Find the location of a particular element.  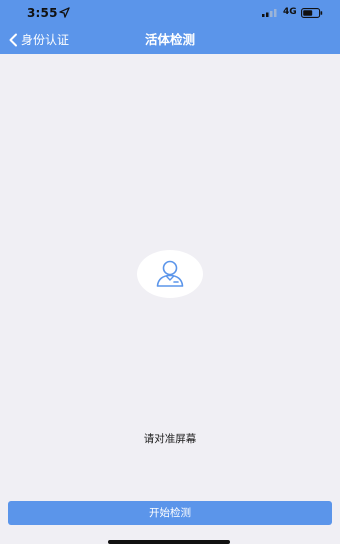

start-detection-button: 开始检测 is located at coordinates (170, 513).